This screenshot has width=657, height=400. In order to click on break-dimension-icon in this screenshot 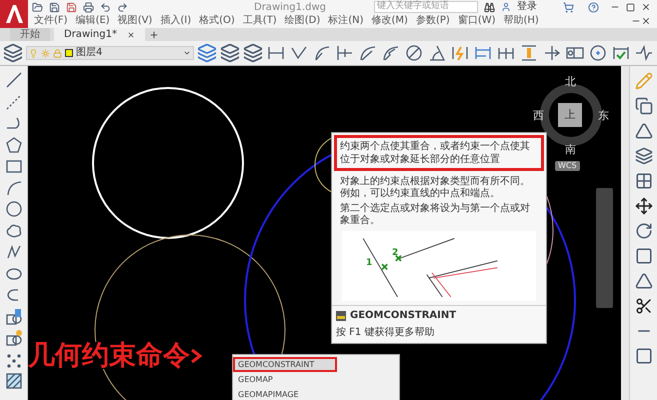, I will do `click(552, 53)`.